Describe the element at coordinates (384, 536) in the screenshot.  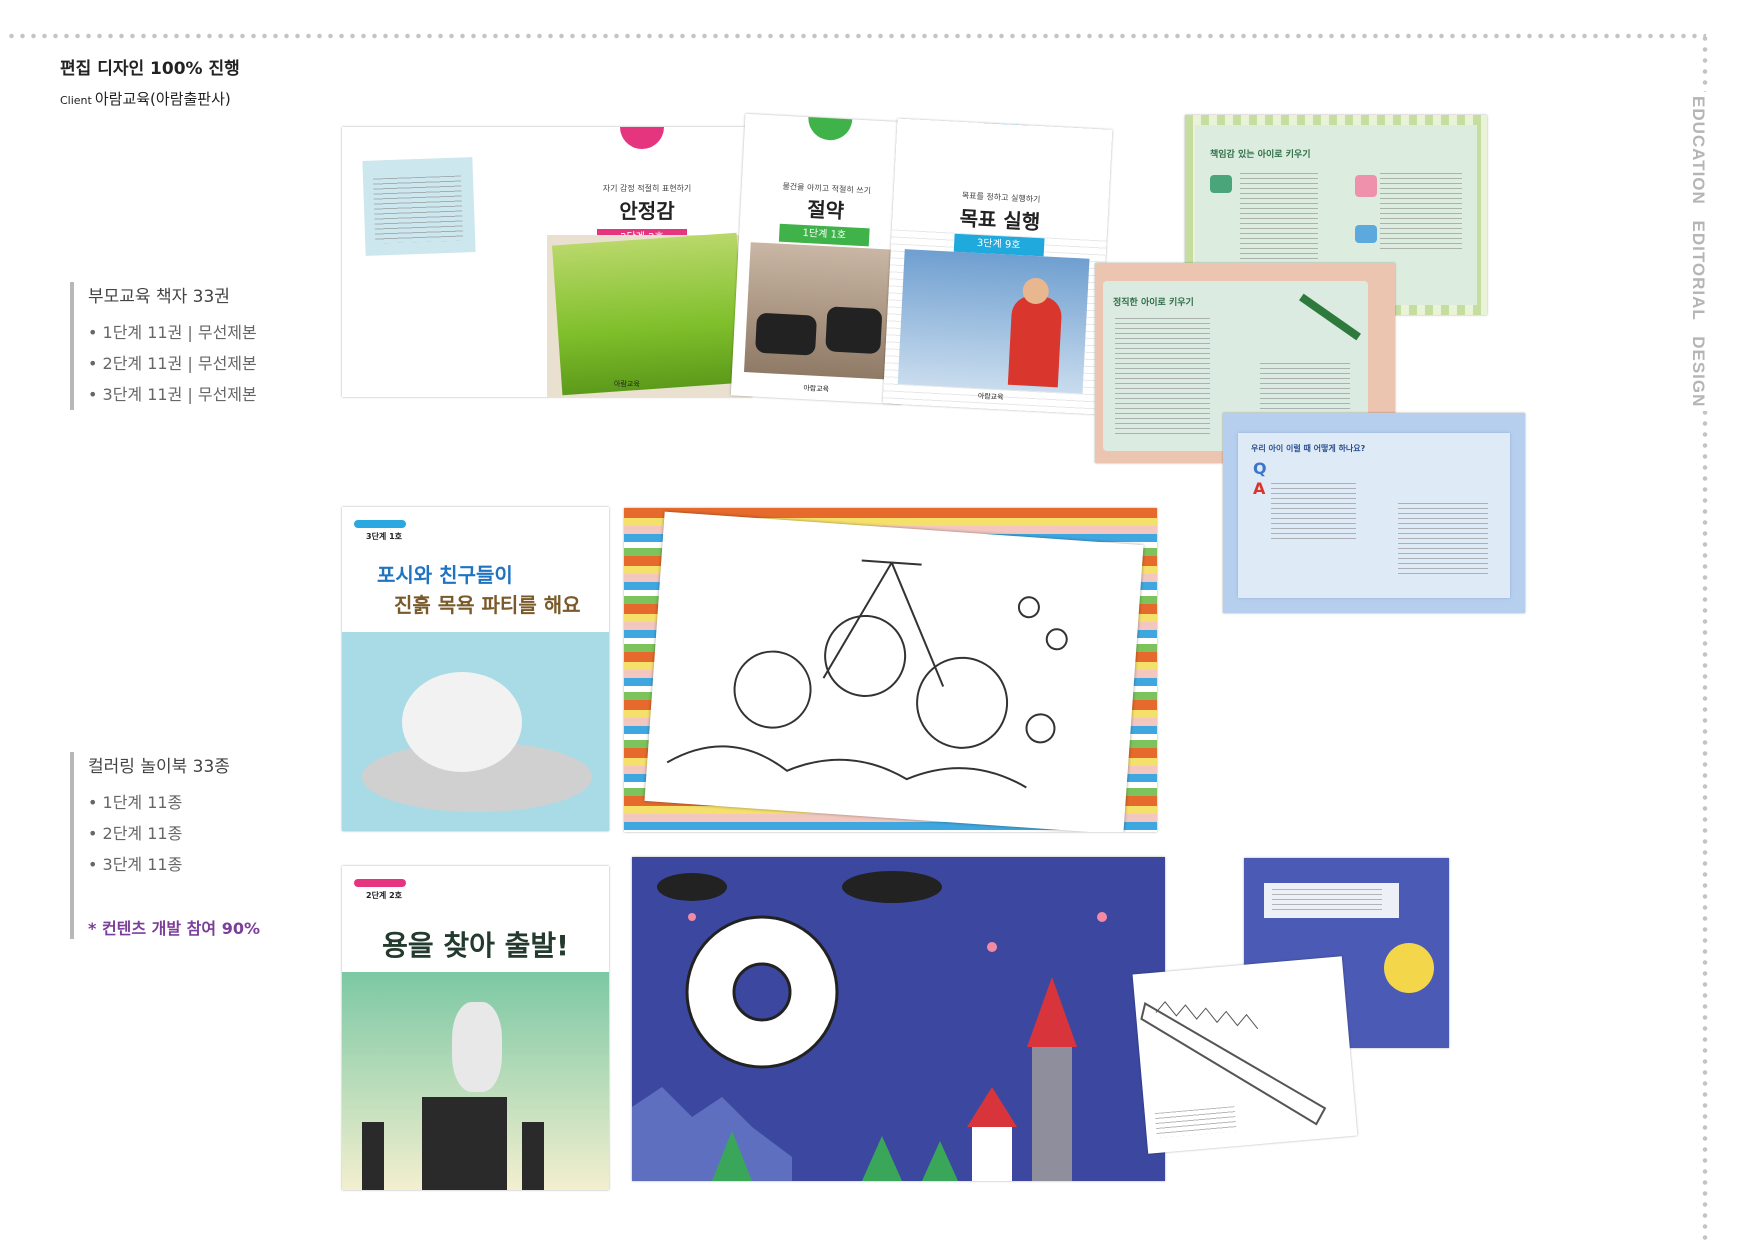
I see `cover-level: 3단계 1호` at that location.